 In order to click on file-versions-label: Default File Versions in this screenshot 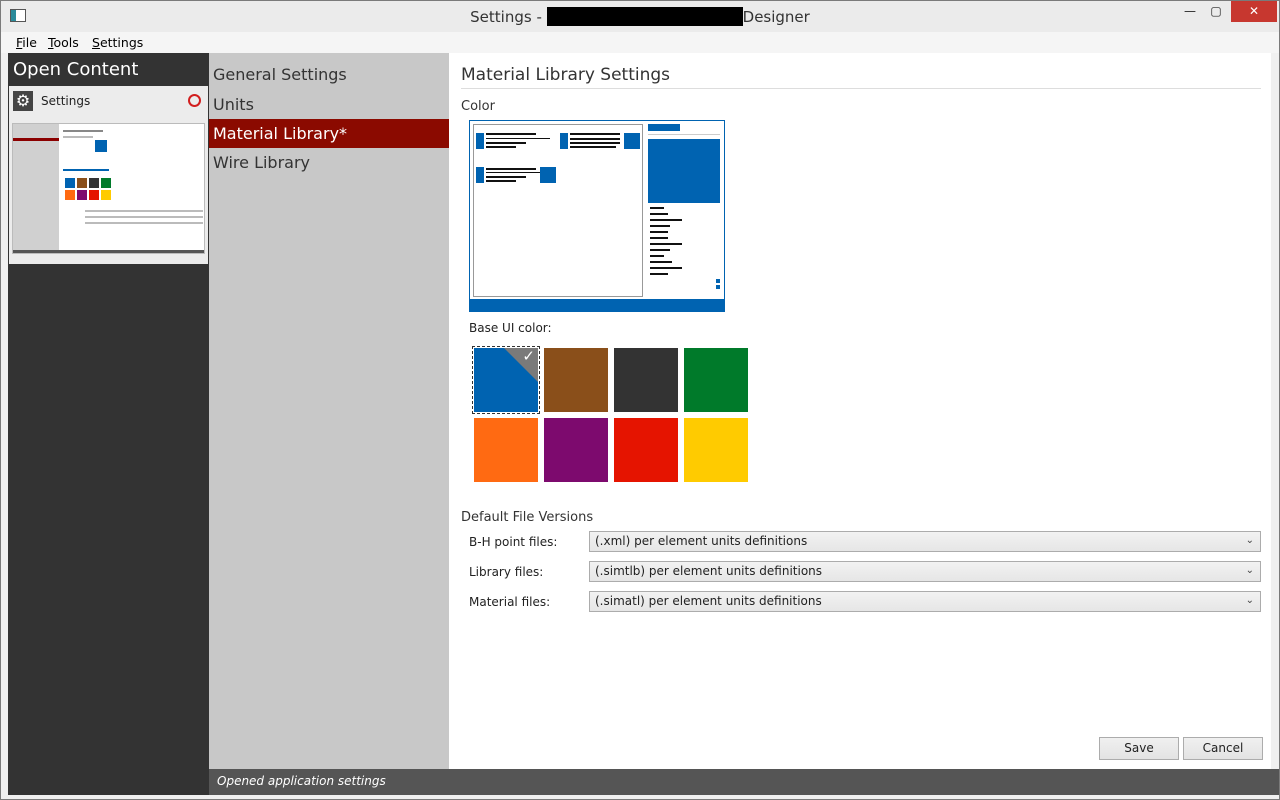, I will do `click(527, 517)`.